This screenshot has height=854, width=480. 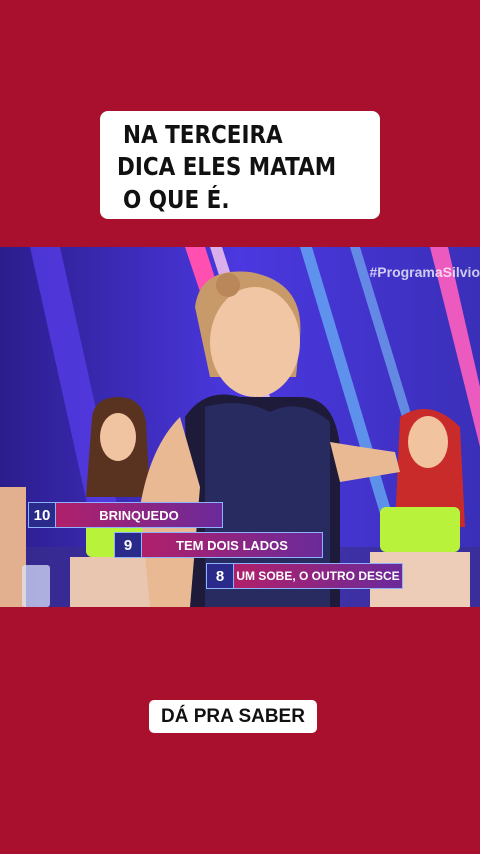 What do you see at coordinates (233, 716) in the screenshot?
I see `bottom-caption: DÁ PRA SABER` at bounding box center [233, 716].